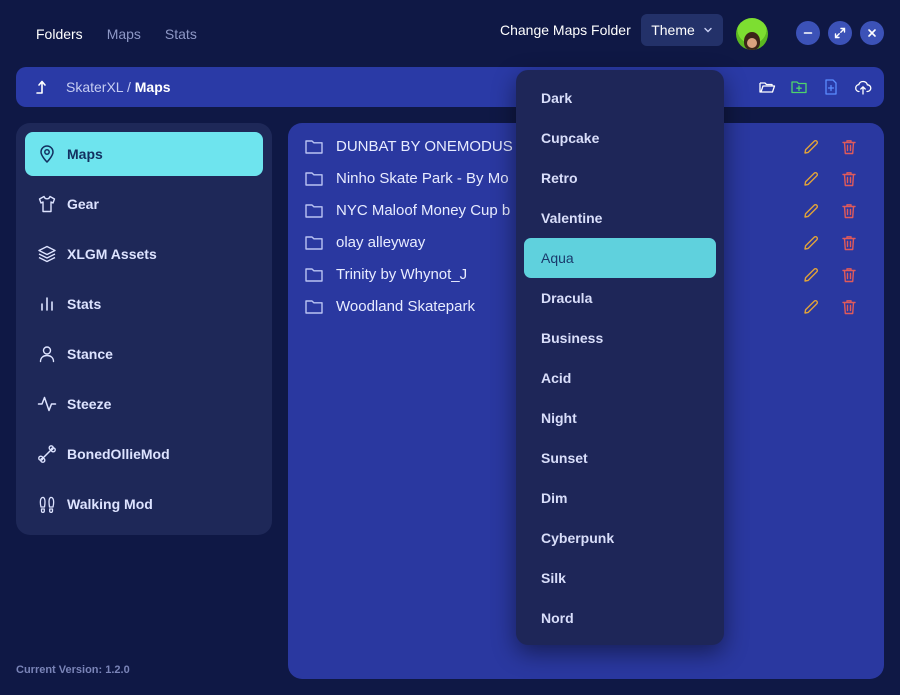 This screenshot has height=695, width=900. Describe the element at coordinates (181, 34) in the screenshot. I see `nav-stats: Stats` at that location.